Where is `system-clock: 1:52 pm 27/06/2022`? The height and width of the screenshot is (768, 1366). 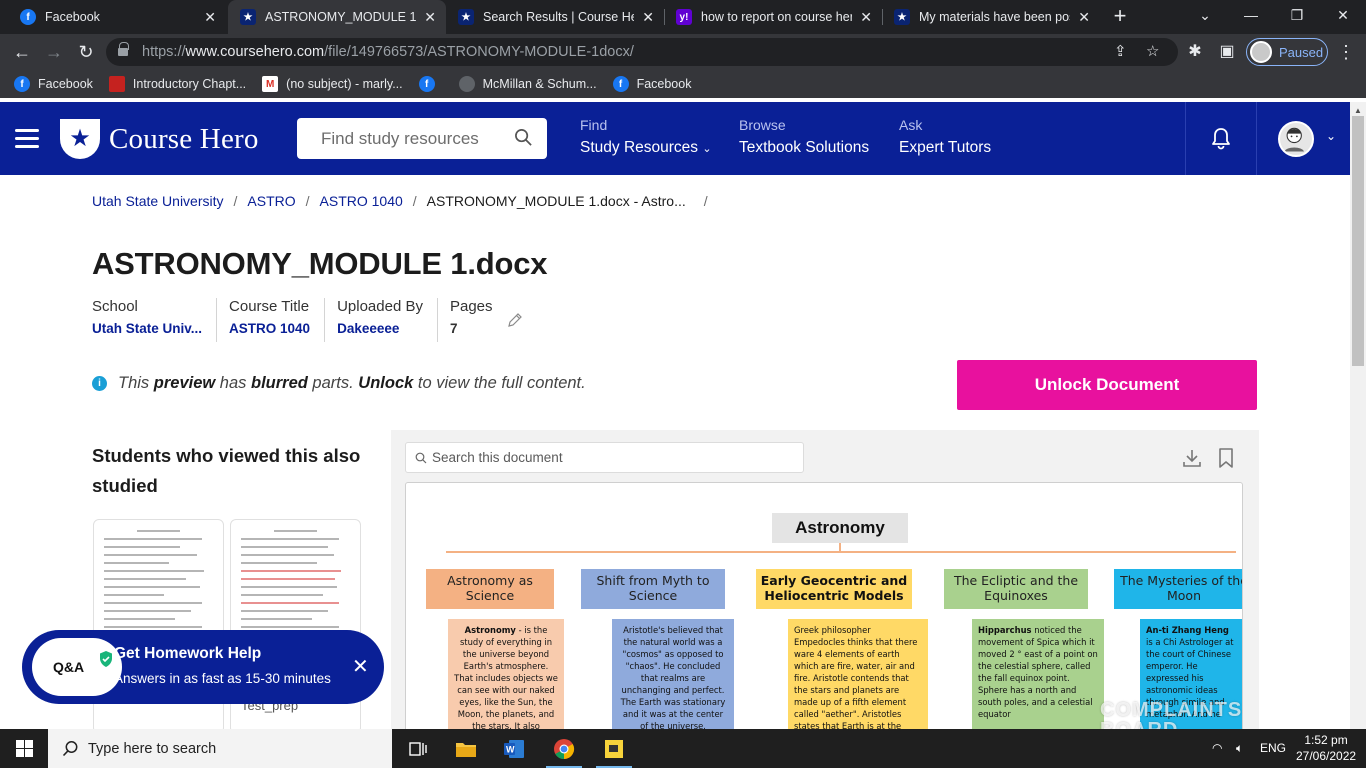 system-clock: 1:52 pm 27/06/2022 is located at coordinates (1326, 748).